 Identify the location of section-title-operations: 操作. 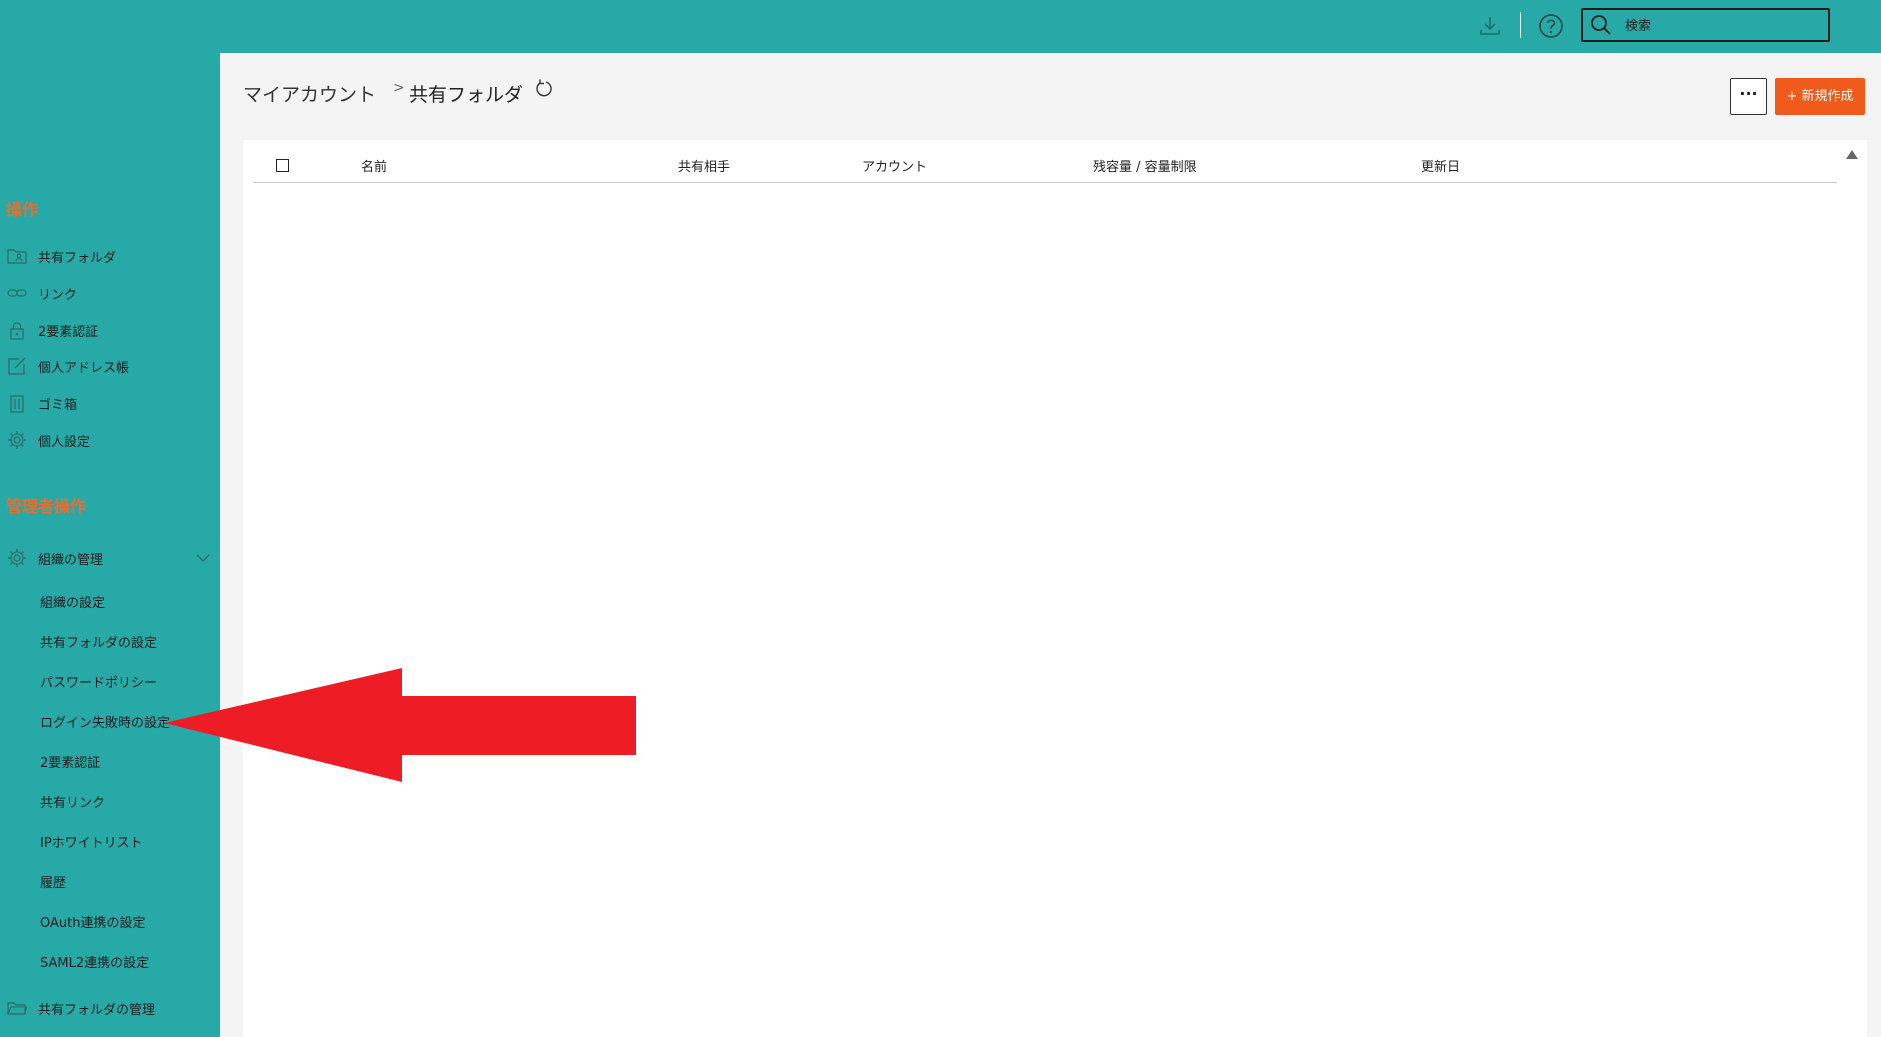
(22, 209).